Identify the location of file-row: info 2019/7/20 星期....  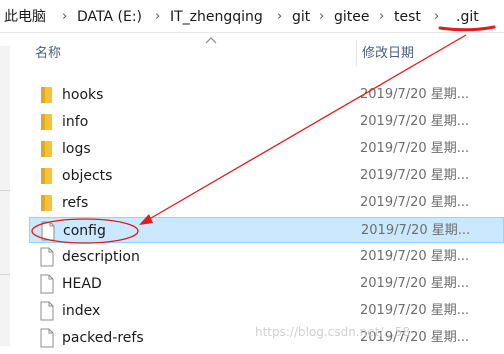
(266, 122).